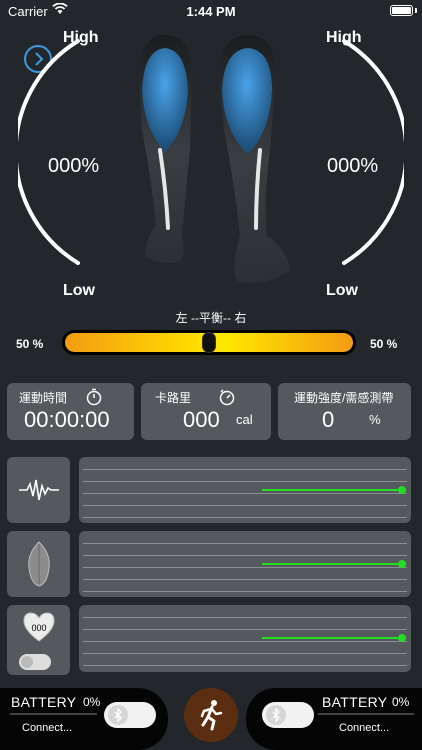  Describe the element at coordinates (214, 159) in the screenshot. I see `legs-muscle-illustration` at that location.